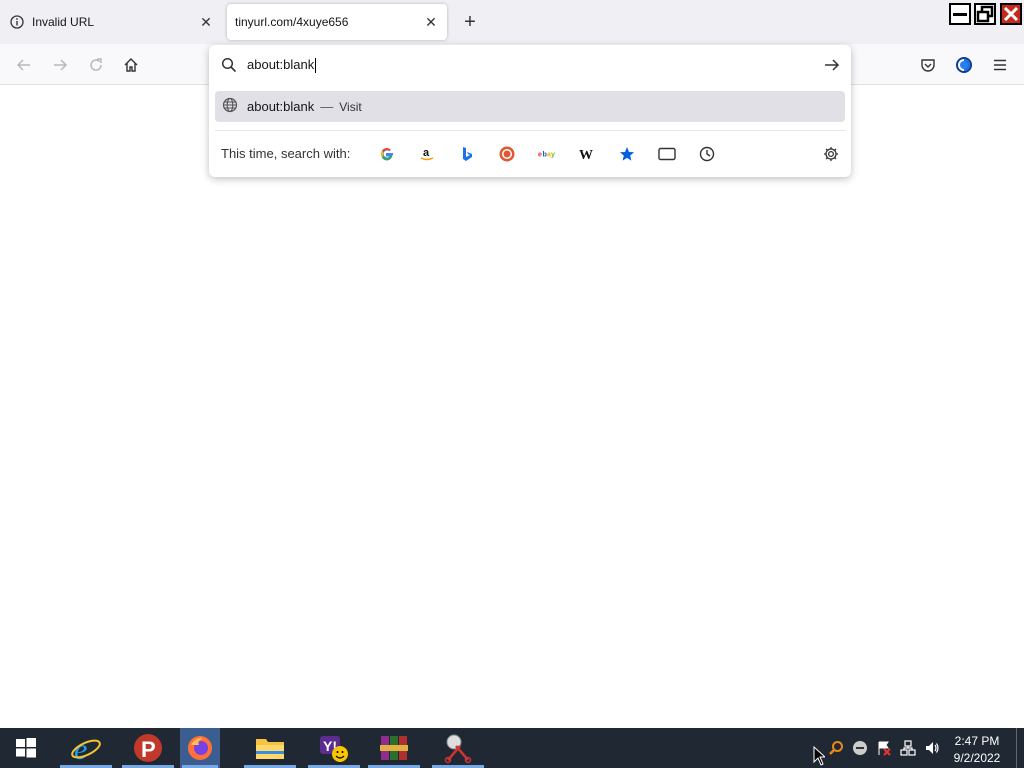  What do you see at coordinates (530, 106) in the screenshot?
I see `suggestion-row: about:blank — Visit` at bounding box center [530, 106].